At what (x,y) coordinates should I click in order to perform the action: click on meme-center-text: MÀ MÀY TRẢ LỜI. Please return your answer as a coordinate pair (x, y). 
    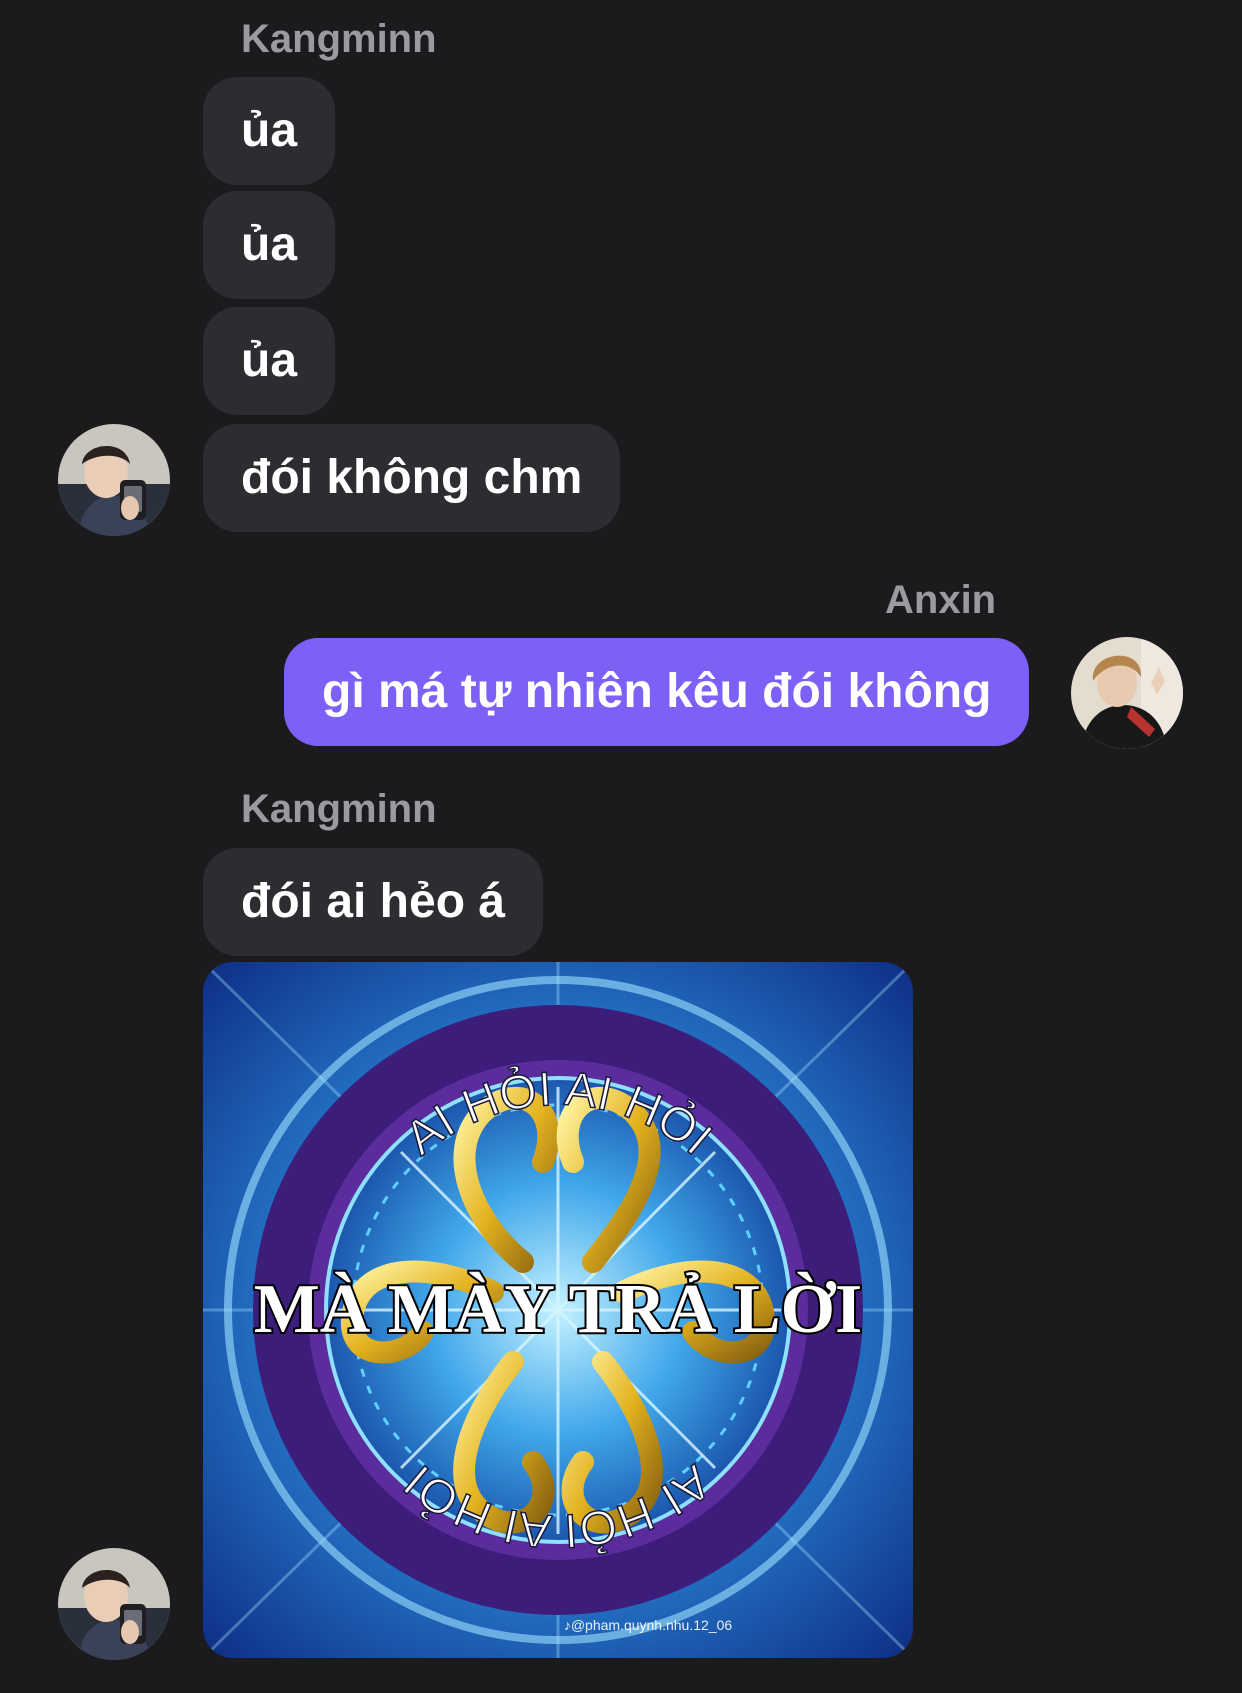
    Looking at the image, I should click on (558, 1309).